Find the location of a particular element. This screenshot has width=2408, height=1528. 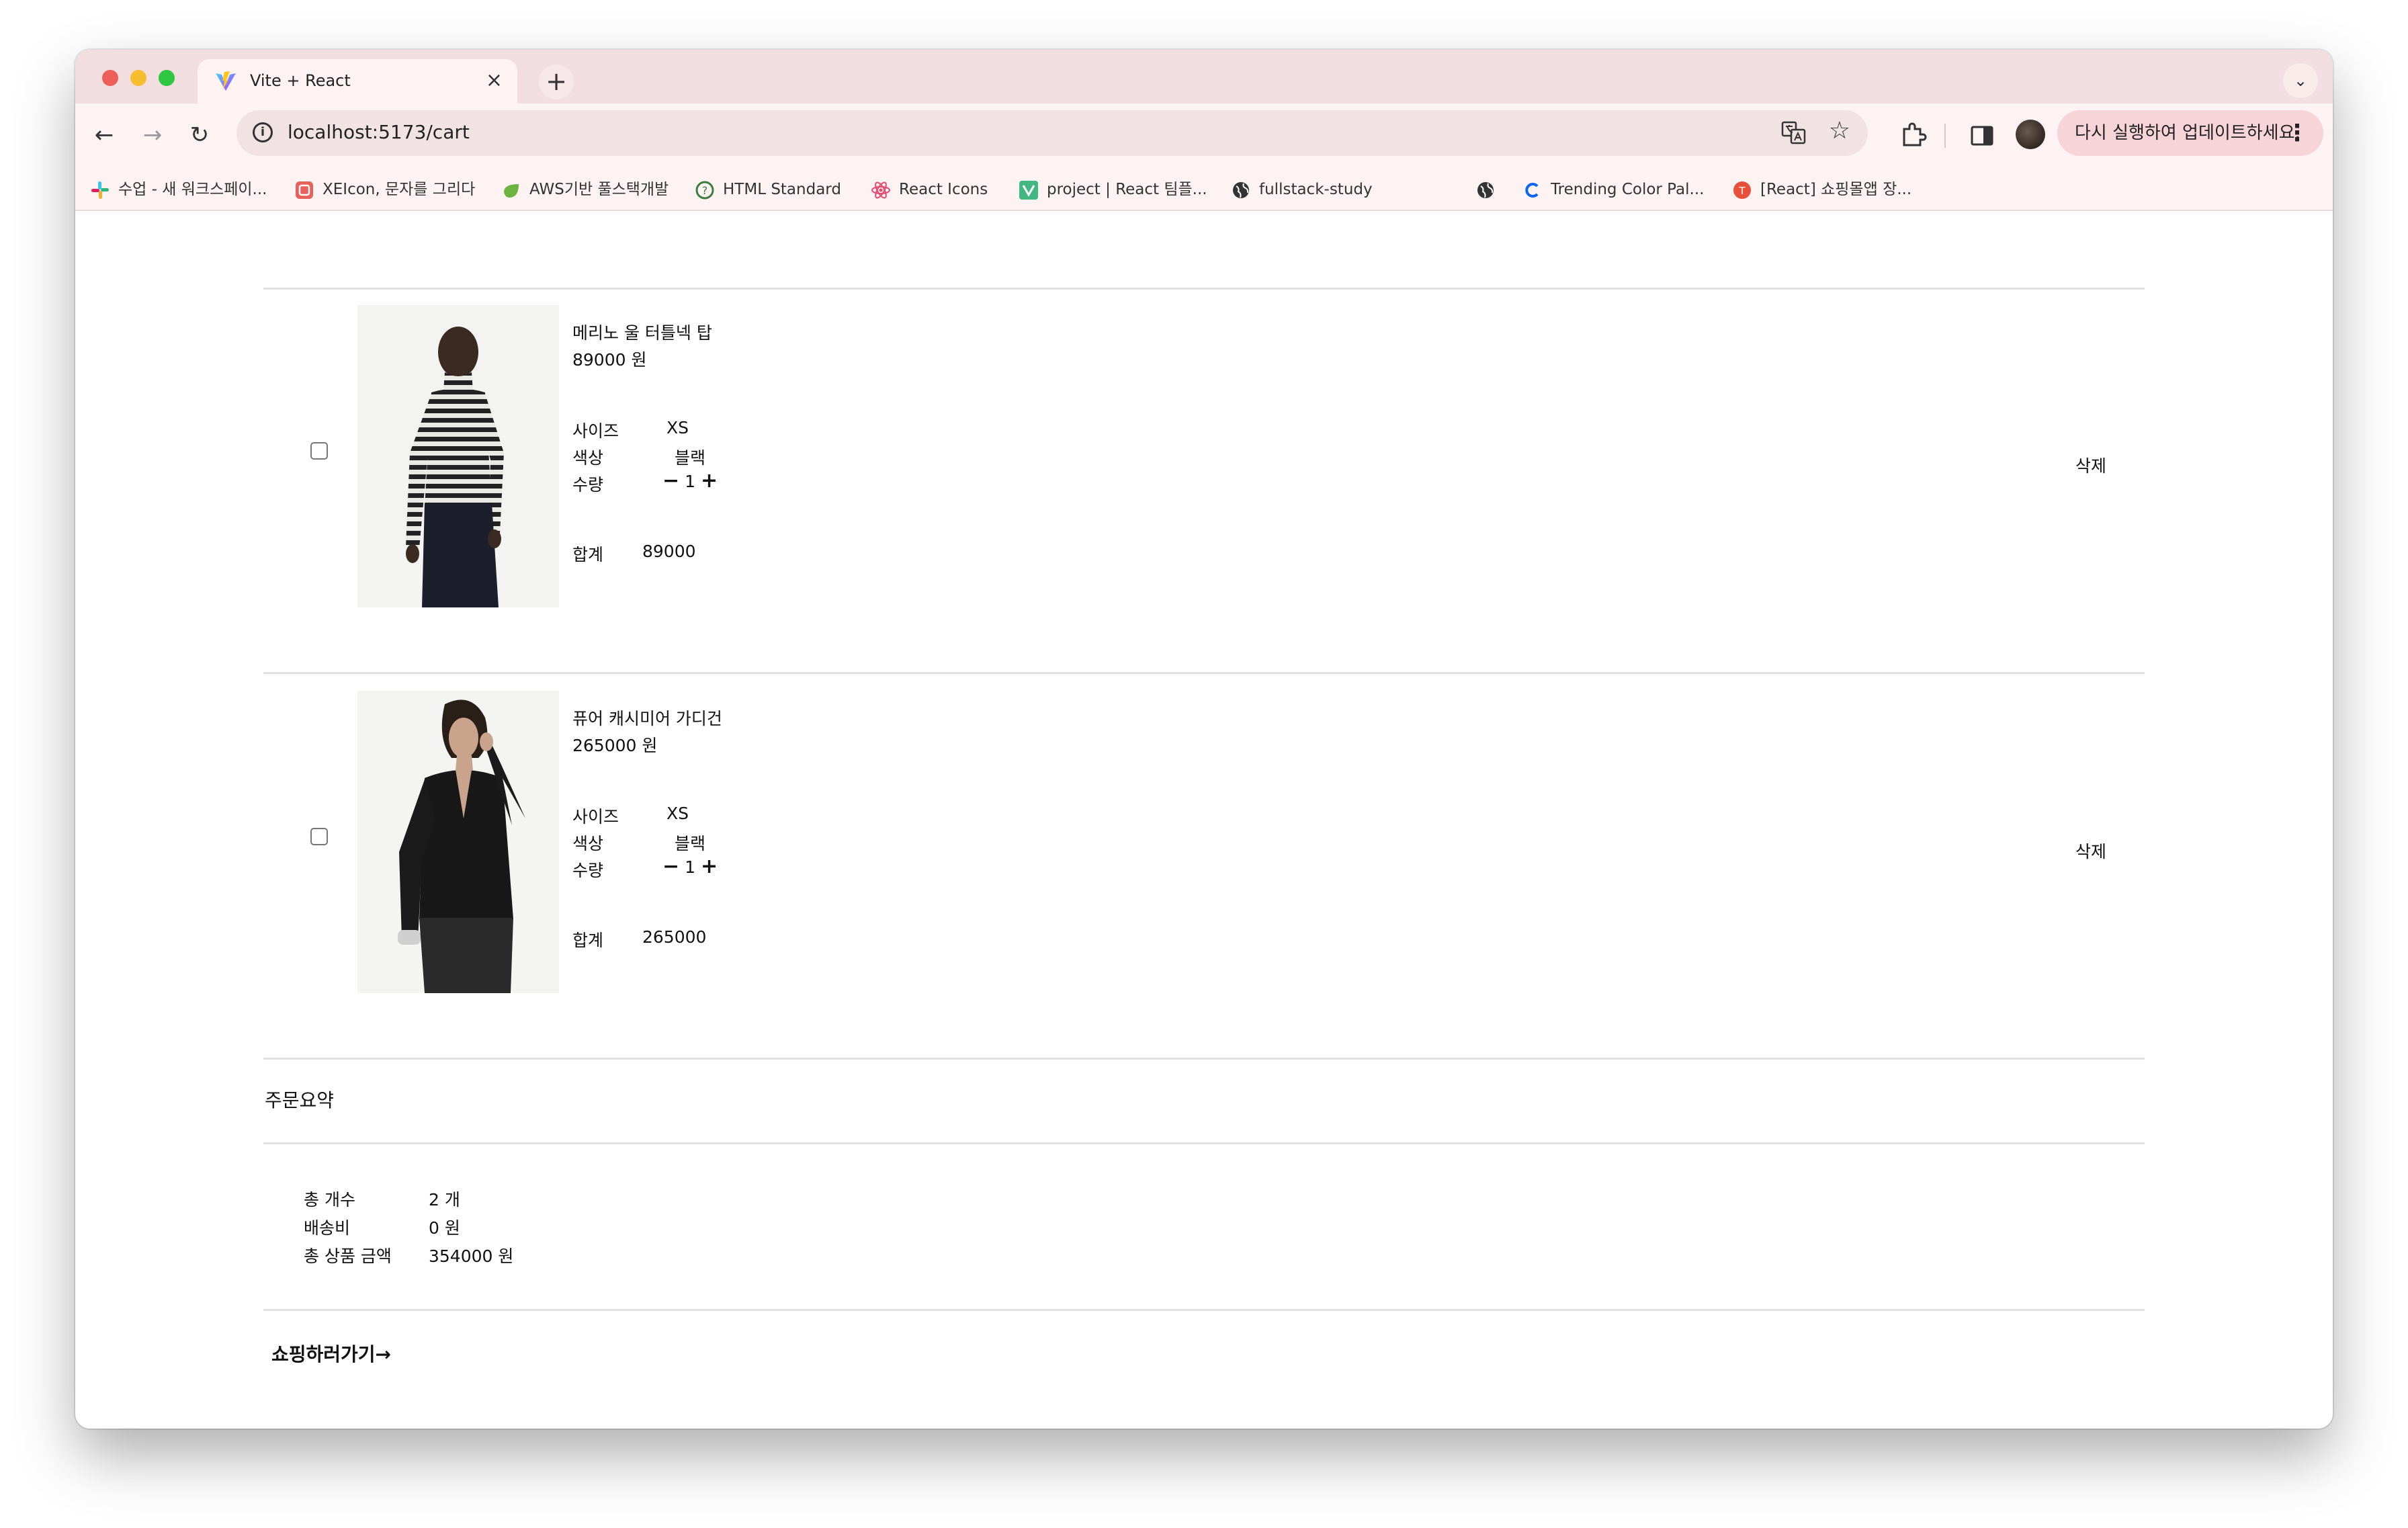

count-label: 총 개수 is located at coordinates (329, 1199).